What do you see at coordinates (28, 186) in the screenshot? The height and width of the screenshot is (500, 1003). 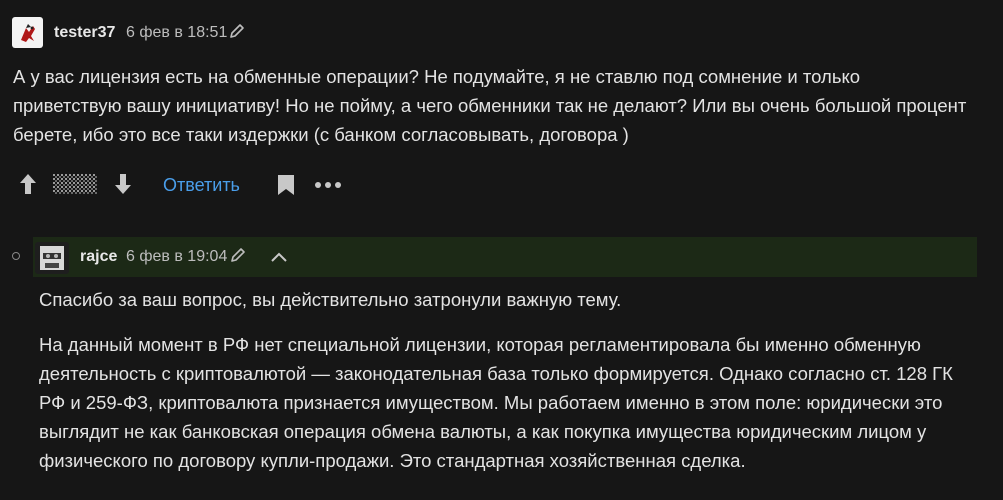 I see `arrow-up-icon` at bounding box center [28, 186].